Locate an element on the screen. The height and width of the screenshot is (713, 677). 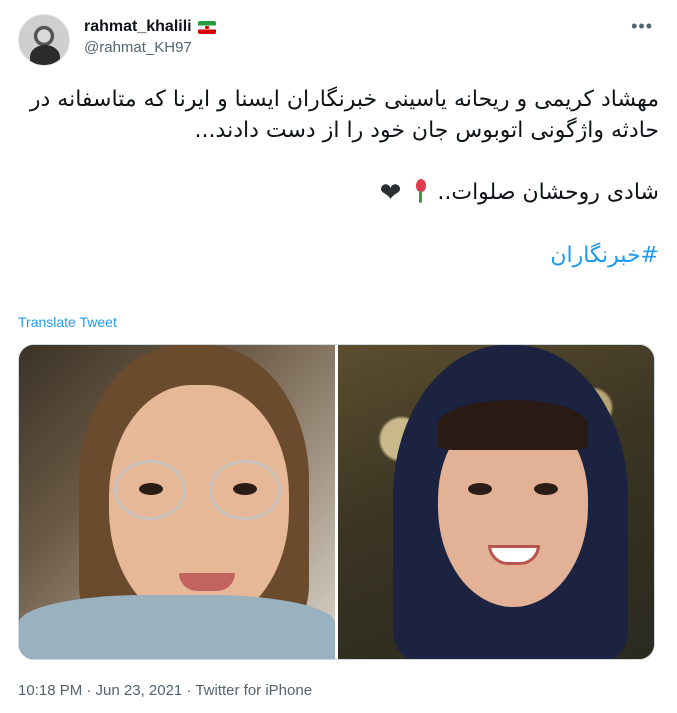
iran-flag-icon is located at coordinates (206, 27).